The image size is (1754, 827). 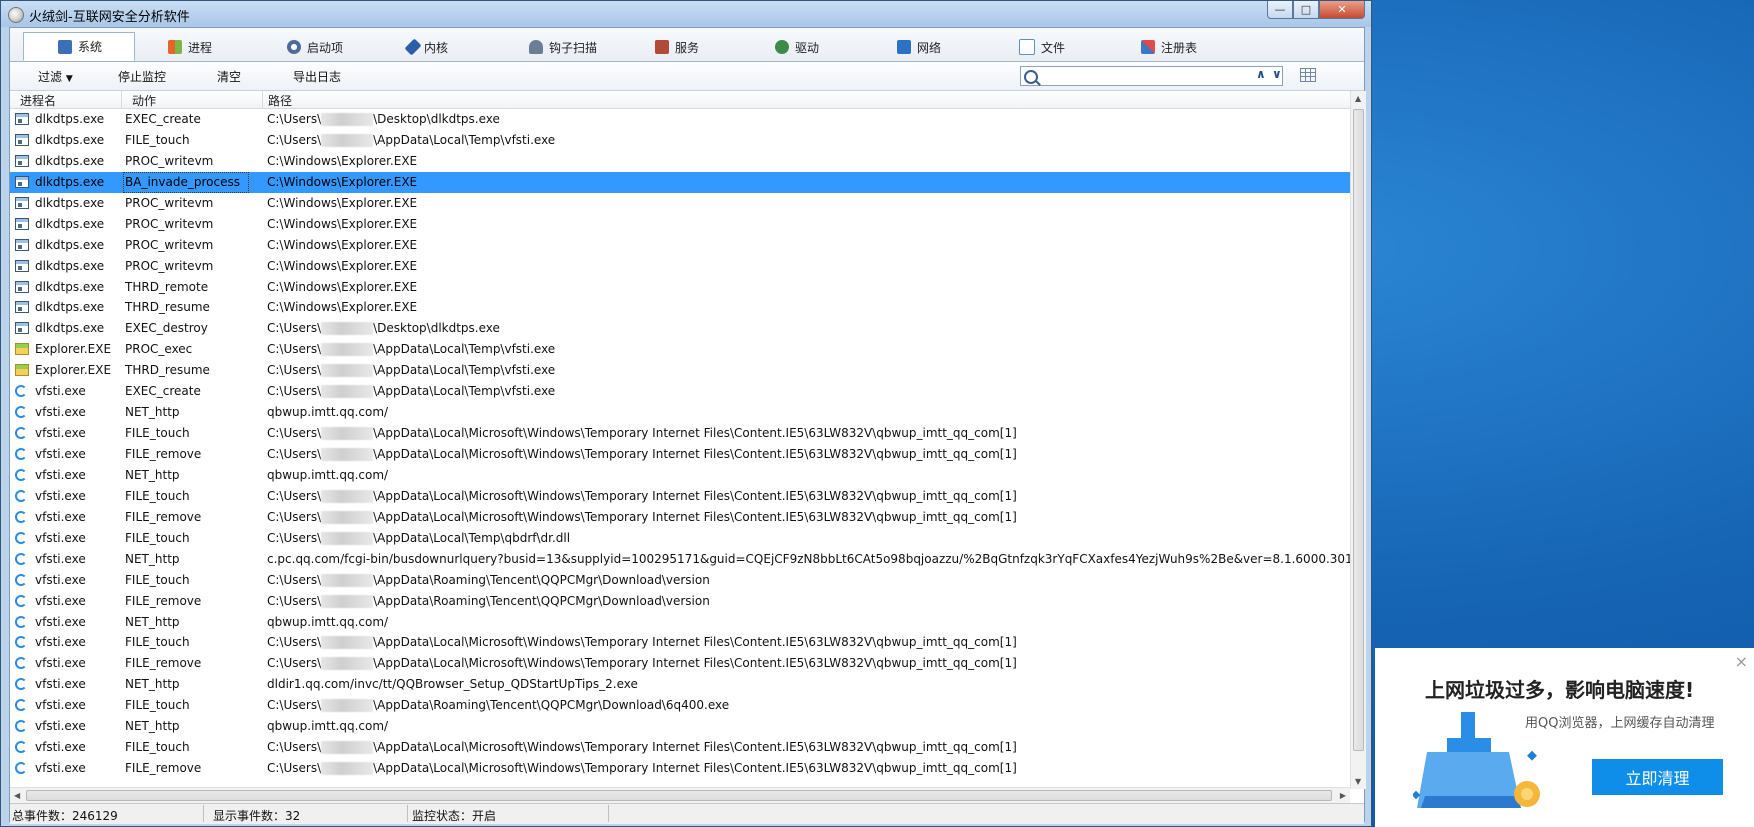 What do you see at coordinates (1041, 47) in the screenshot?
I see `tab-file: 文件` at bounding box center [1041, 47].